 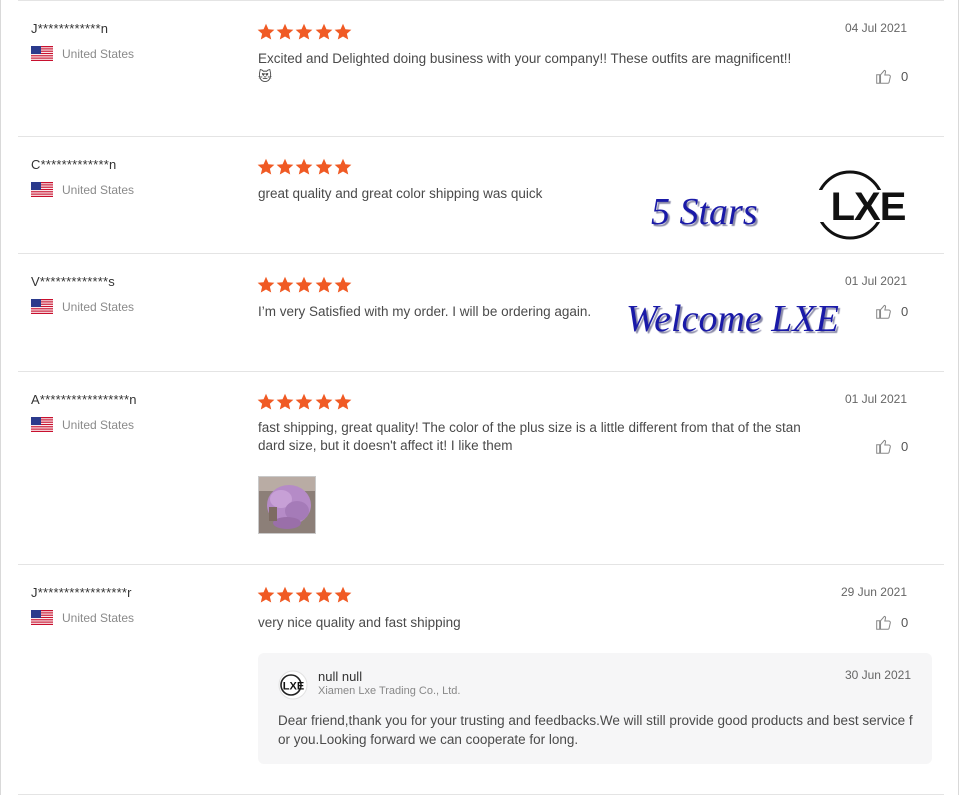 I want to click on review-text: very nice quality and fast shipping, so click(x=359, y=623).